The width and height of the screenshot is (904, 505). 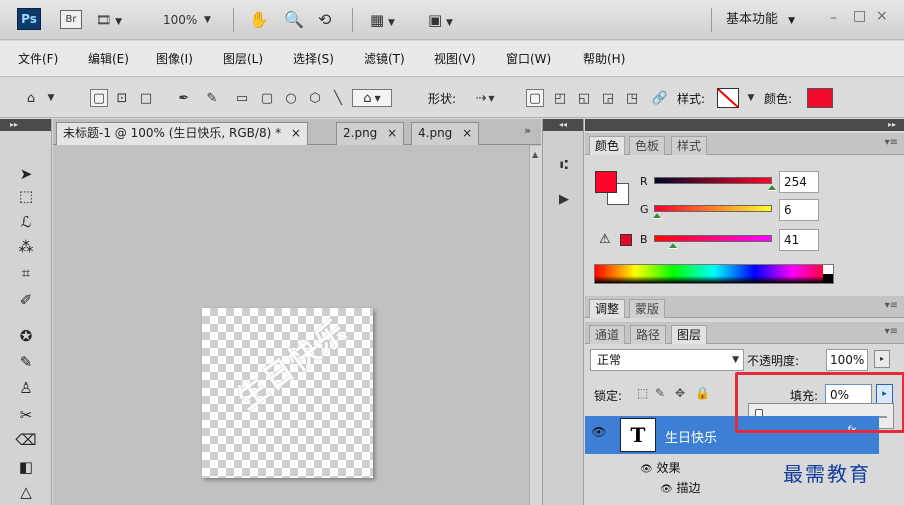 What do you see at coordinates (626, 240) in the screenshot?
I see `gamut-color-swatch` at bounding box center [626, 240].